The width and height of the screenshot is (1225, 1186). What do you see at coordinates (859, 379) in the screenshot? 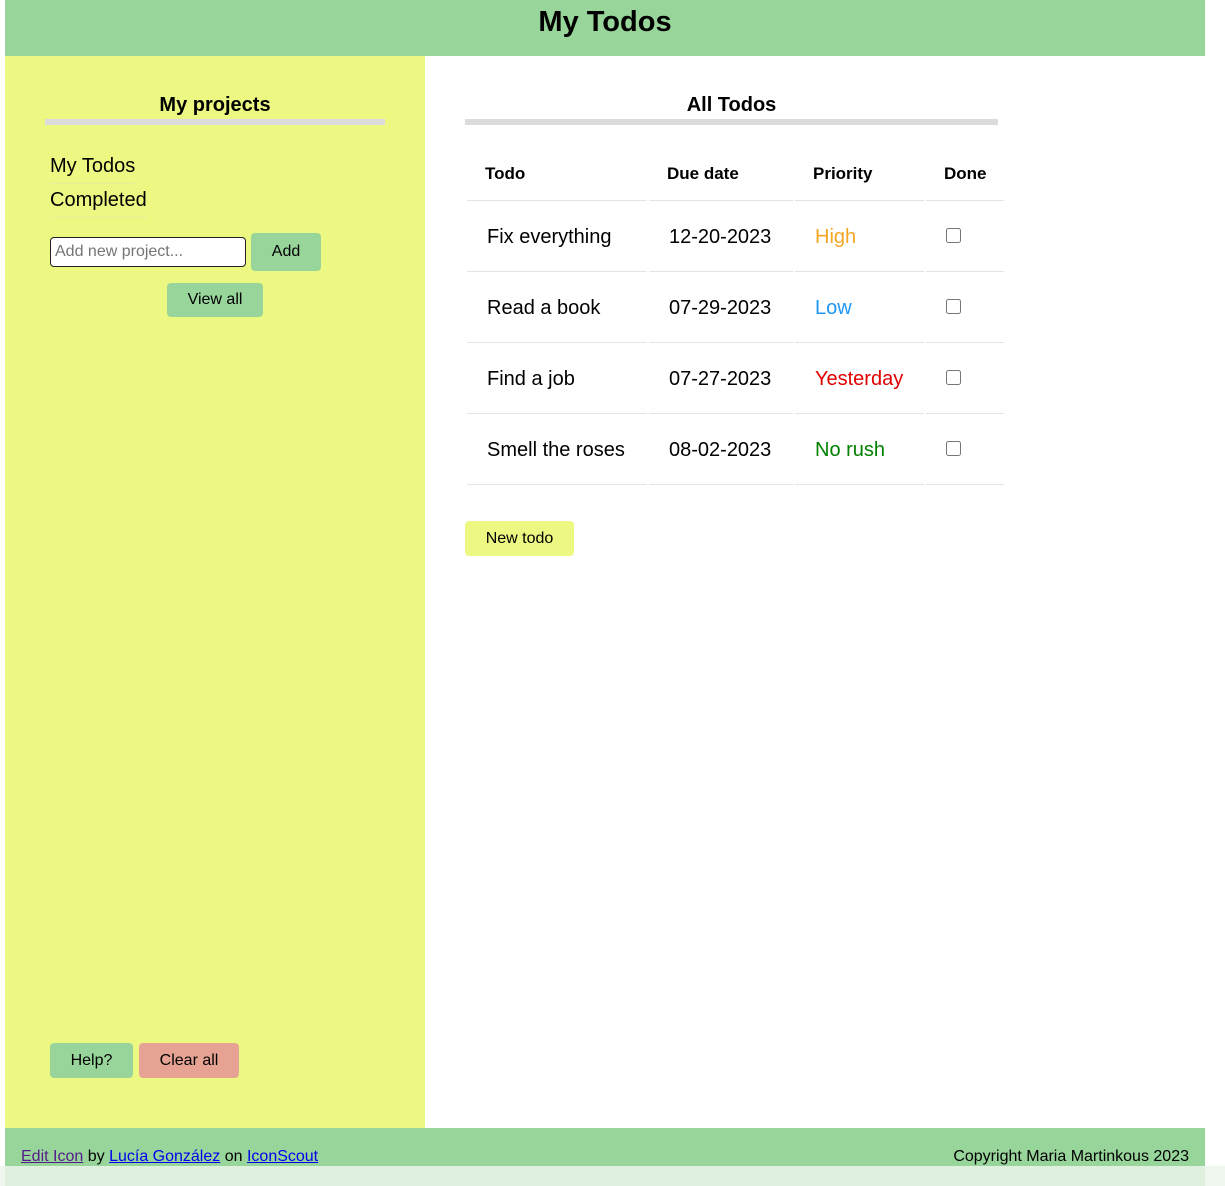
I see `todo-priority: Yesterday` at bounding box center [859, 379].